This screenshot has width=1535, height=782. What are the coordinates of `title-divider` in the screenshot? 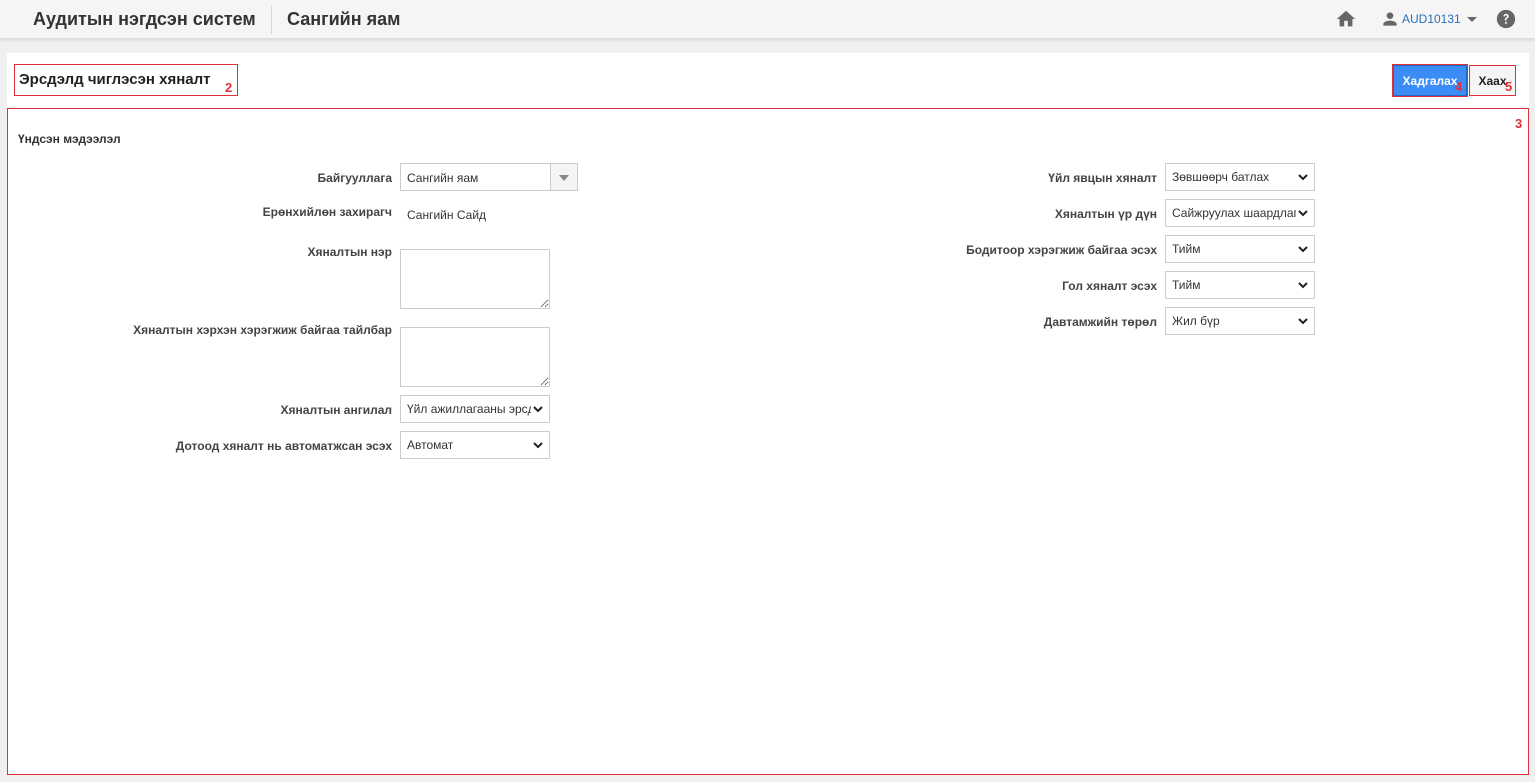 It's located at (271, 19).